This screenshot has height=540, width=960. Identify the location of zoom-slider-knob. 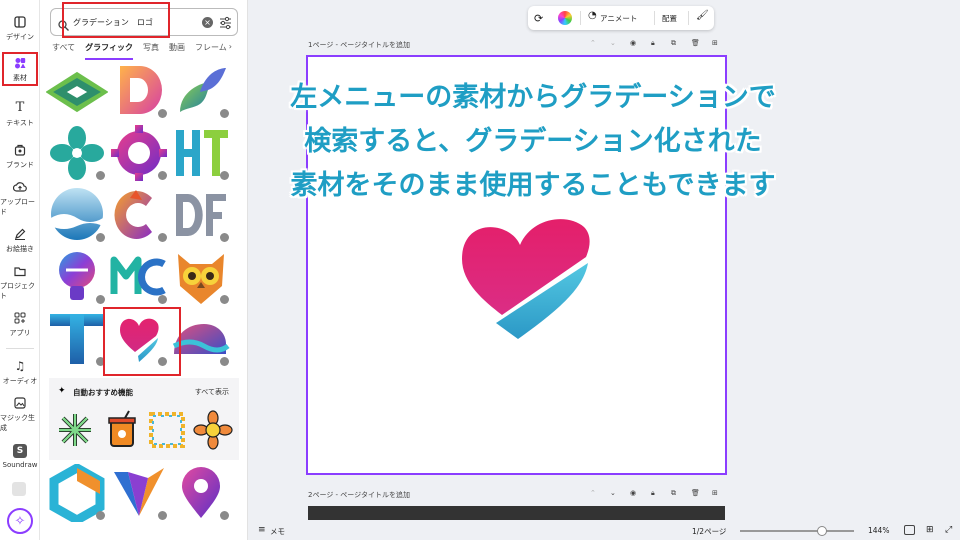
(822, 531).